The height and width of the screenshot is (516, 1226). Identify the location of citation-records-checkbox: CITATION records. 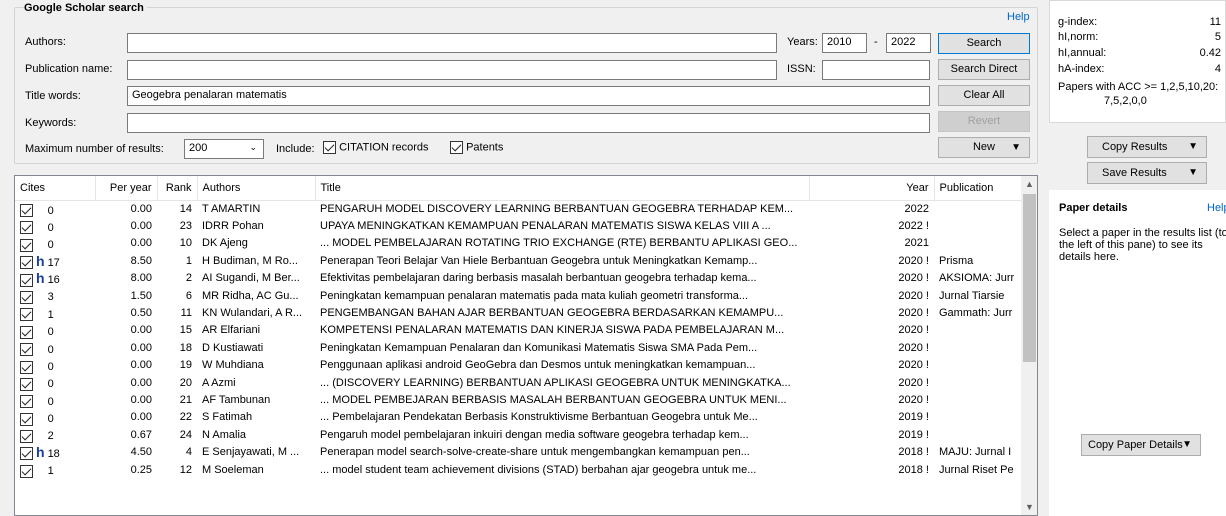
(376, 147).